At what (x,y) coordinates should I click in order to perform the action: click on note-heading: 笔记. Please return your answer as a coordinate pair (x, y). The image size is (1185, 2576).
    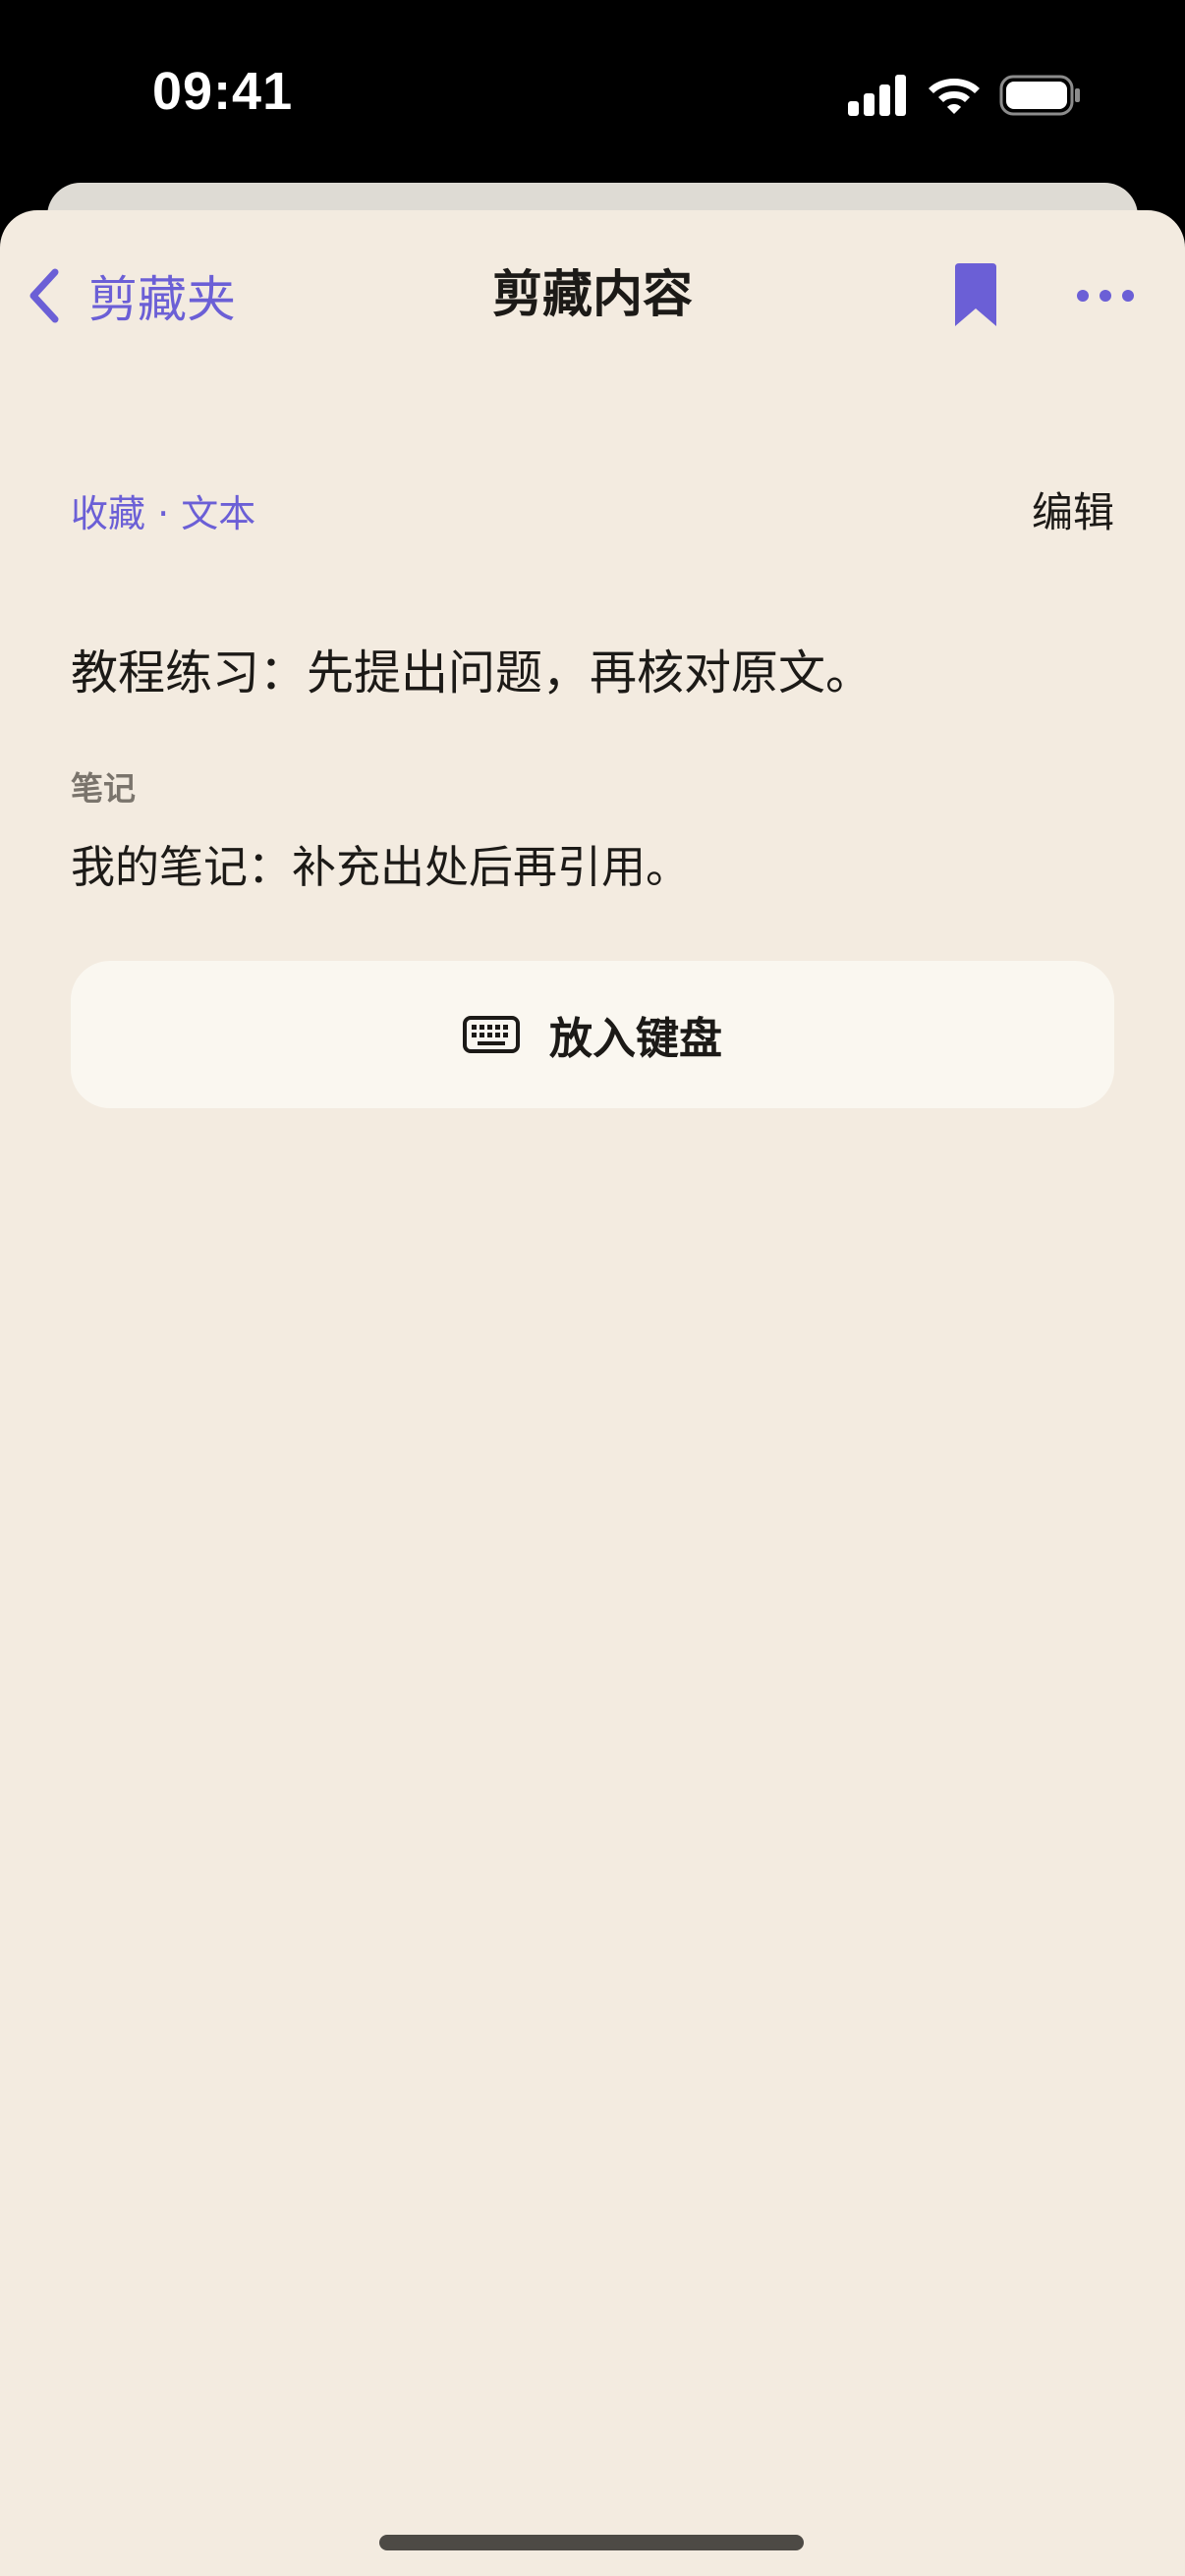
    Looking at the image, I should click on (104, 788).